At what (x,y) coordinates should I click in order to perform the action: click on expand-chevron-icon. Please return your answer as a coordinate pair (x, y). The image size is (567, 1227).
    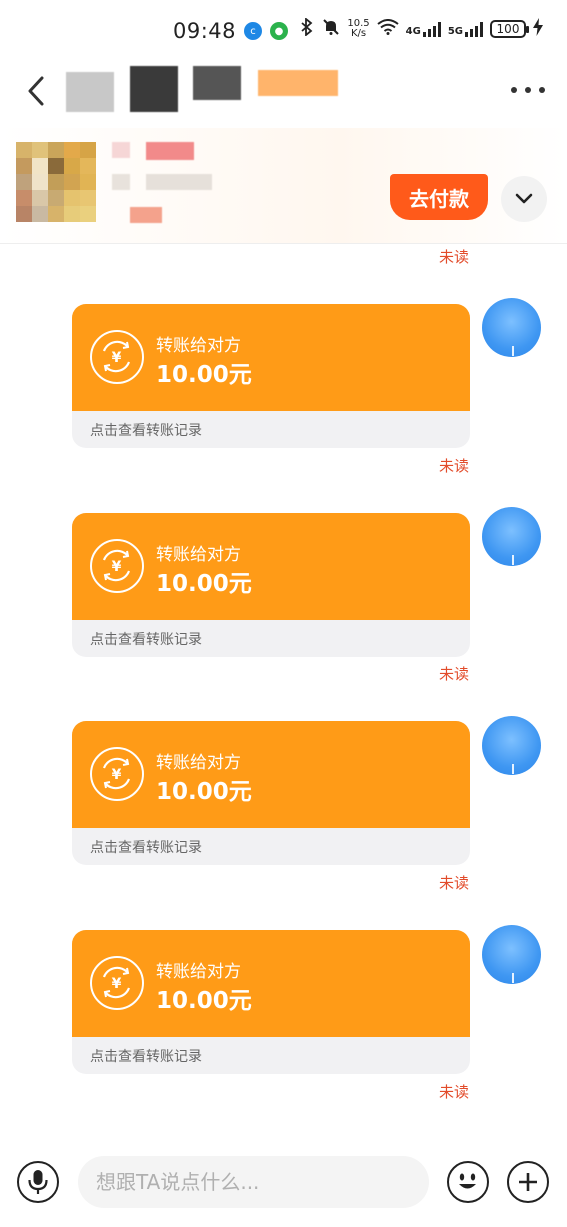
    Looking at the image, I should click on (524, 199).